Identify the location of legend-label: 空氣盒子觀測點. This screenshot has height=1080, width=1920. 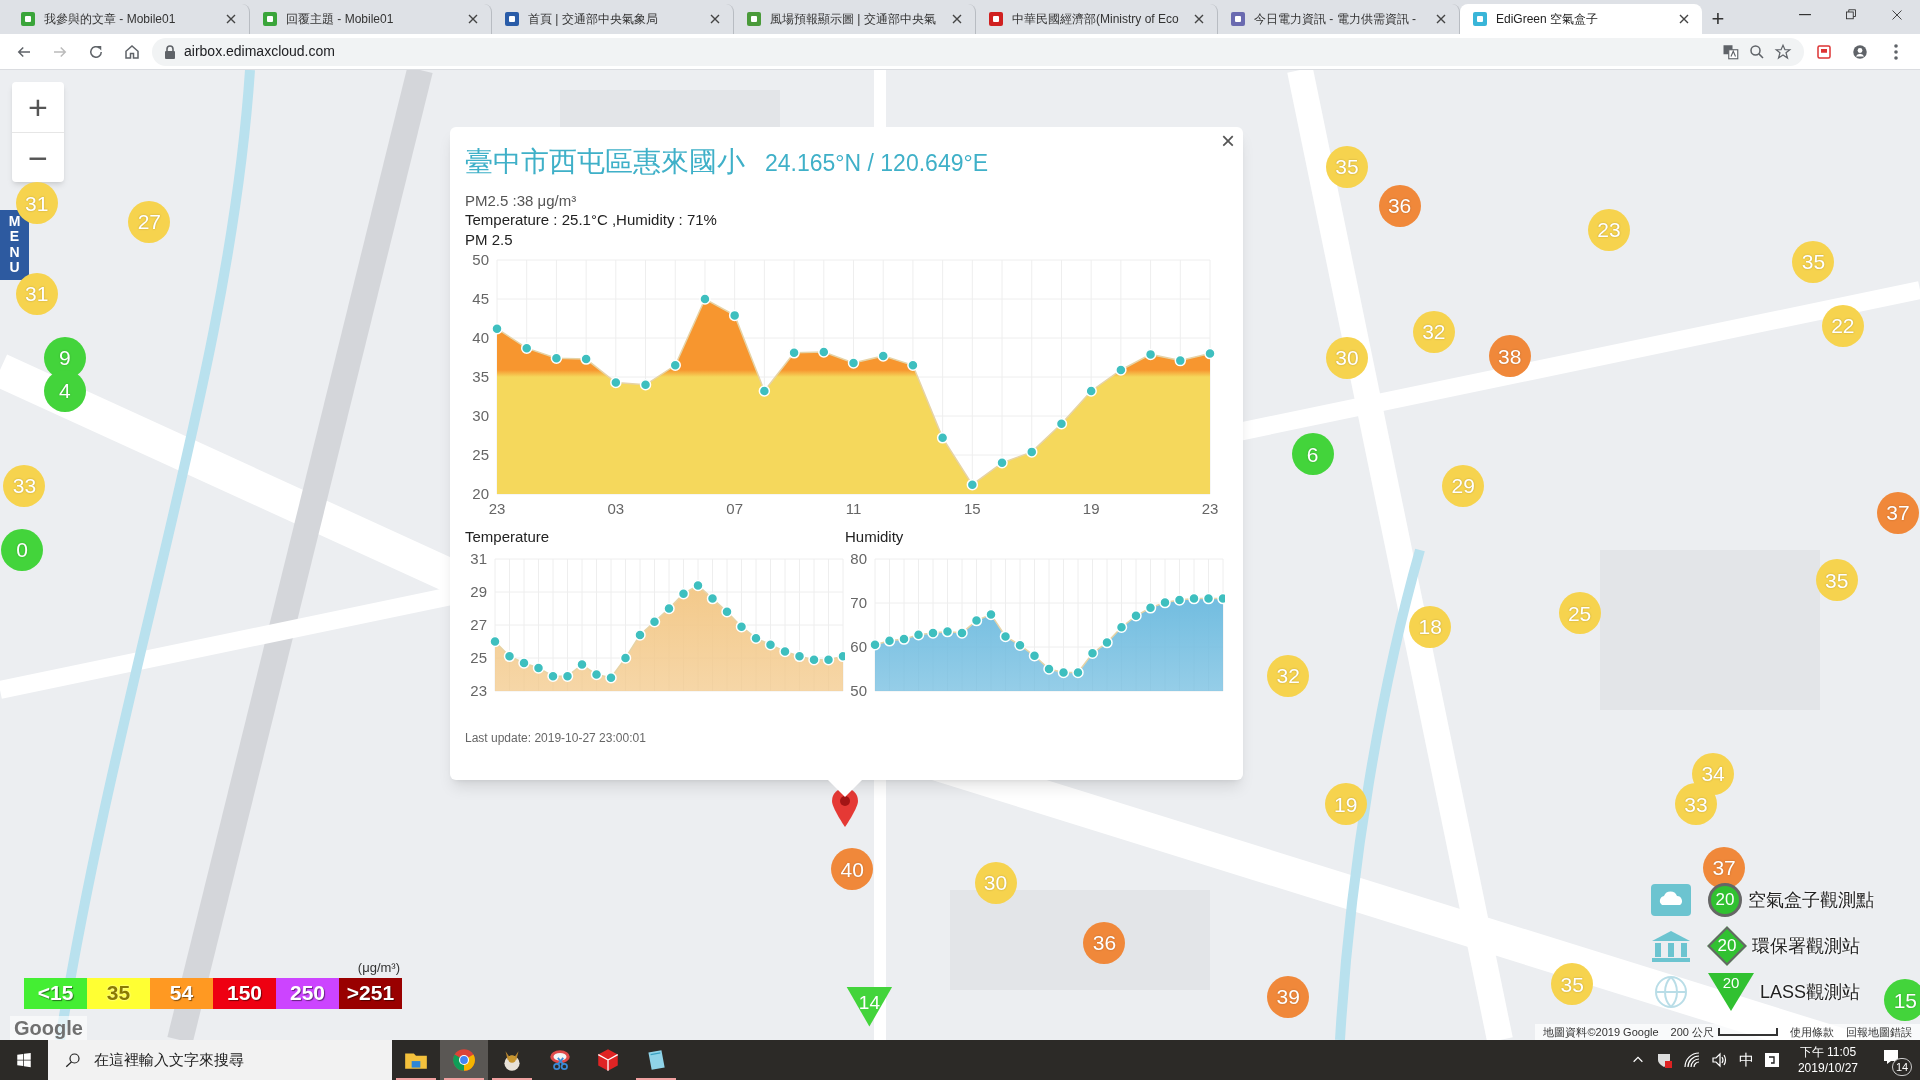
(1811, 900).